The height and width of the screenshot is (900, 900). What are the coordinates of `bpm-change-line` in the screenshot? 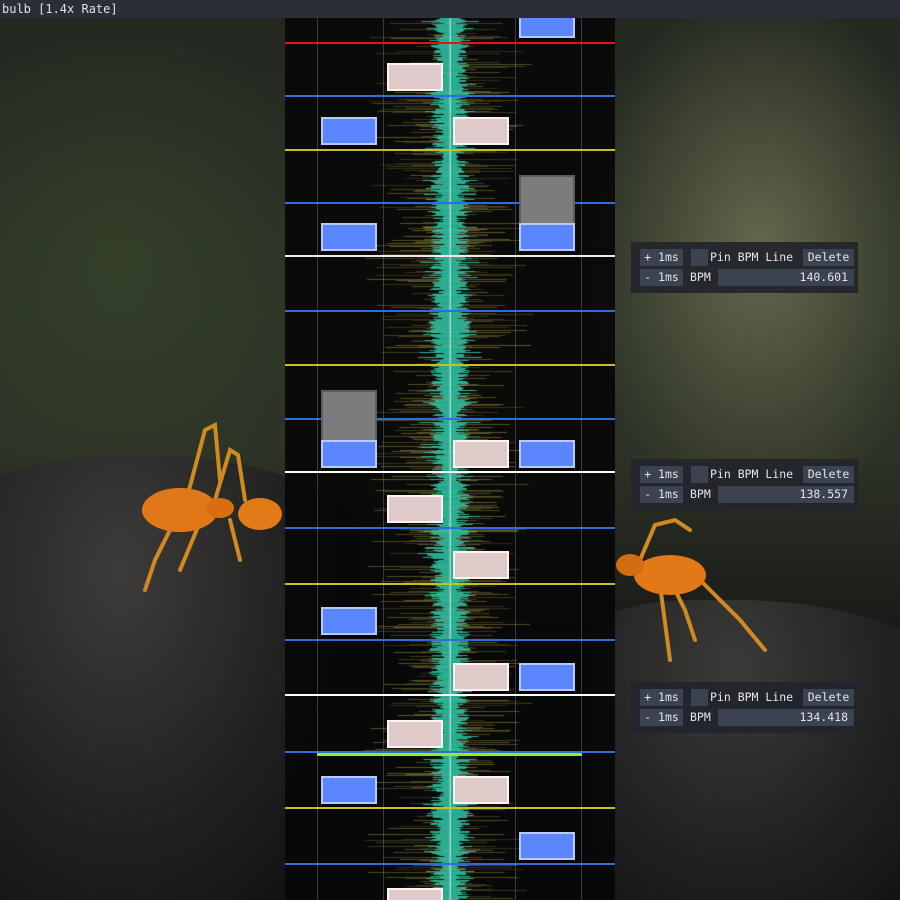 It's located at (449, 754).